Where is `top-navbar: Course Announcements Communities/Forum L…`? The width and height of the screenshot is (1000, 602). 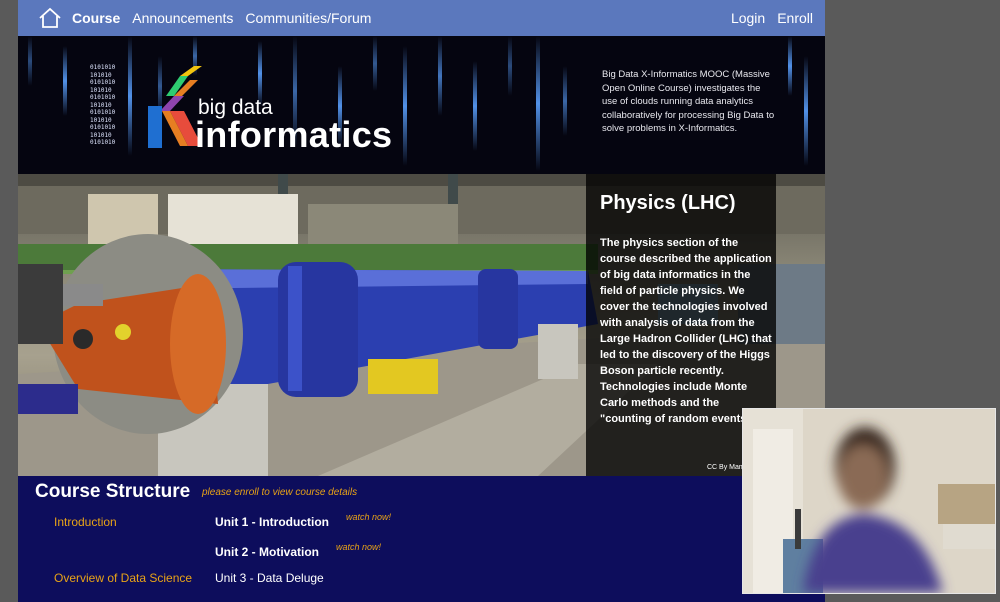 top-navbar: Course Announcements Communities/Forum L… is located at coordinates (421, 18).